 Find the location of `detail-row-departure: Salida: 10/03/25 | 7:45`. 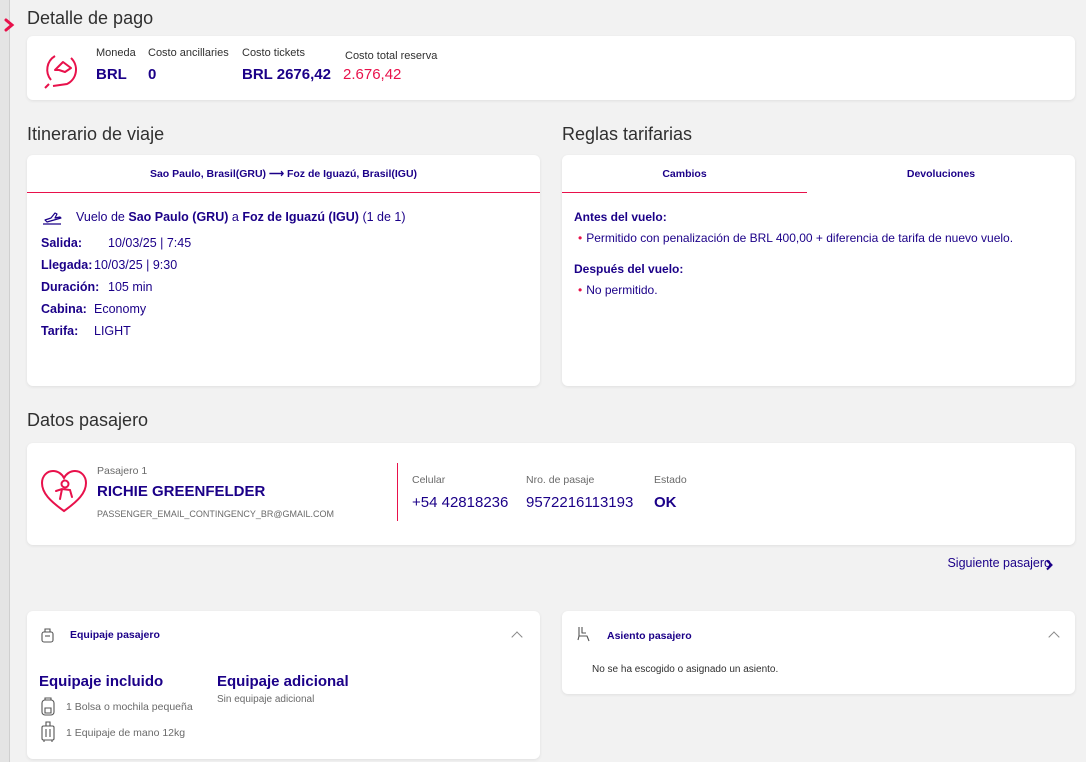

detail-row-departure: Salida: 10/03/25 | 7:45 is located at coordinates (116, 243).